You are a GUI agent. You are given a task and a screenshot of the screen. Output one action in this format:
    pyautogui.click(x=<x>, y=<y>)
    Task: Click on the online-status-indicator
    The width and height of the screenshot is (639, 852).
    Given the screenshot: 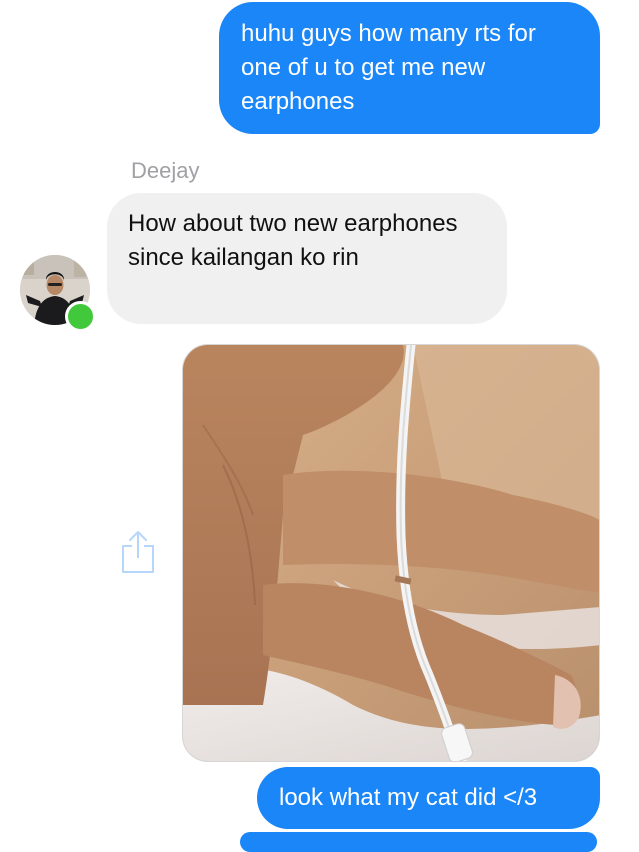 What is the action you would take?
    pyautogui.click(x=80, y=316)
    